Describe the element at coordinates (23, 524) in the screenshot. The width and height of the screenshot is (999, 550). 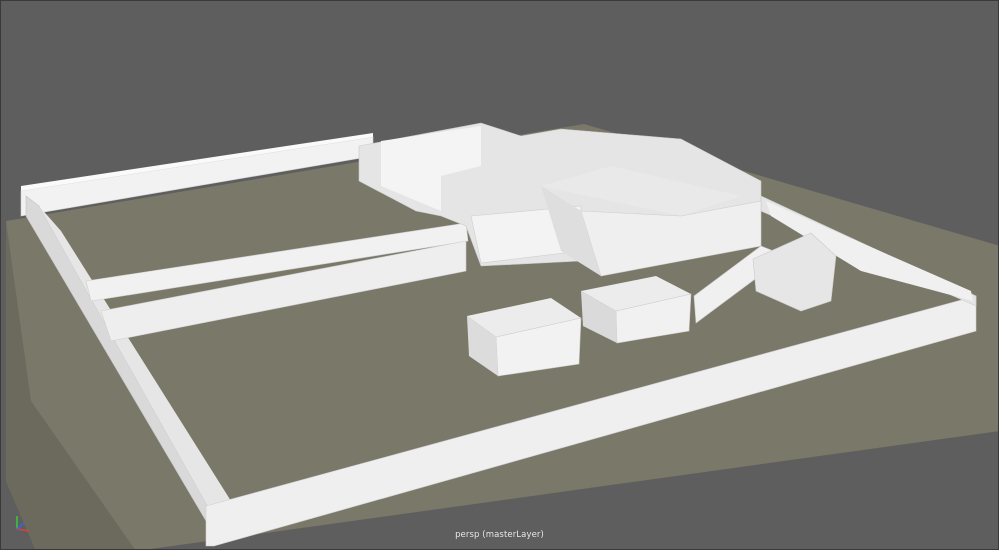
I see `axis-gizmo-icon` at that location.